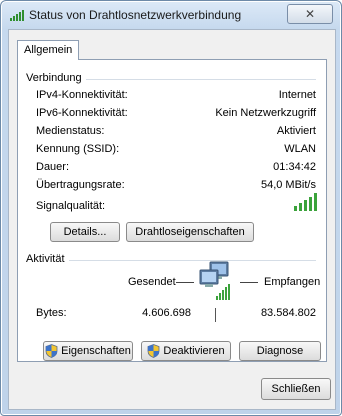  What do you see at coordinates (292, 282) in the screenshot?
I see `received-label: Empfangen` at bounding box center [292, 282].